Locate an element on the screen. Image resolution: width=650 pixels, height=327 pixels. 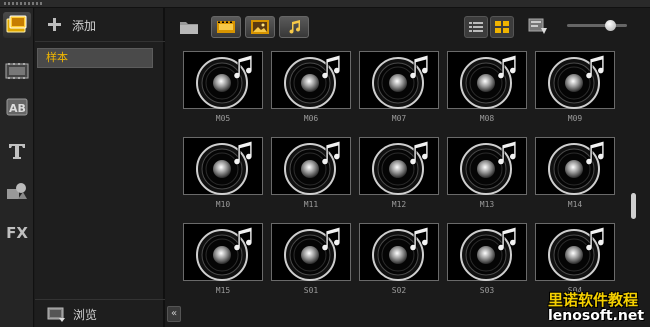
fx-label: FX is located at coordinates (17, 233).